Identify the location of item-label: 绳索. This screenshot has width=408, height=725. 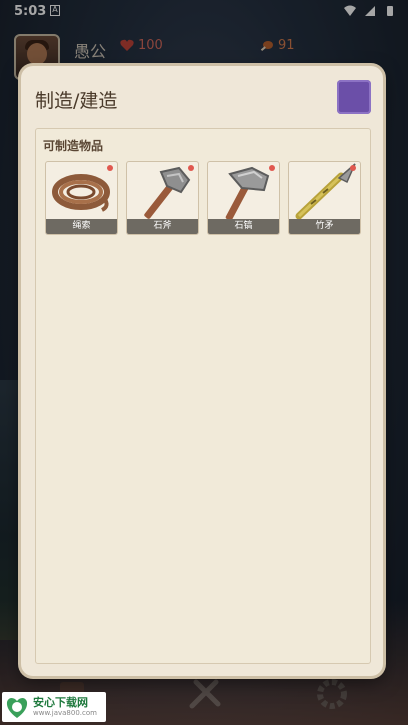
(81, 226).